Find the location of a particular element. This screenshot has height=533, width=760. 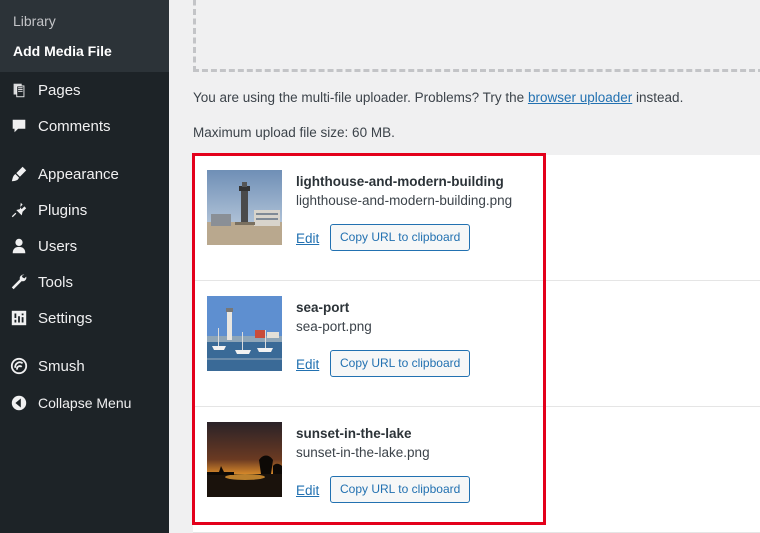

browser-uploader-link: browser uploader is located at coordinates (580, 97).